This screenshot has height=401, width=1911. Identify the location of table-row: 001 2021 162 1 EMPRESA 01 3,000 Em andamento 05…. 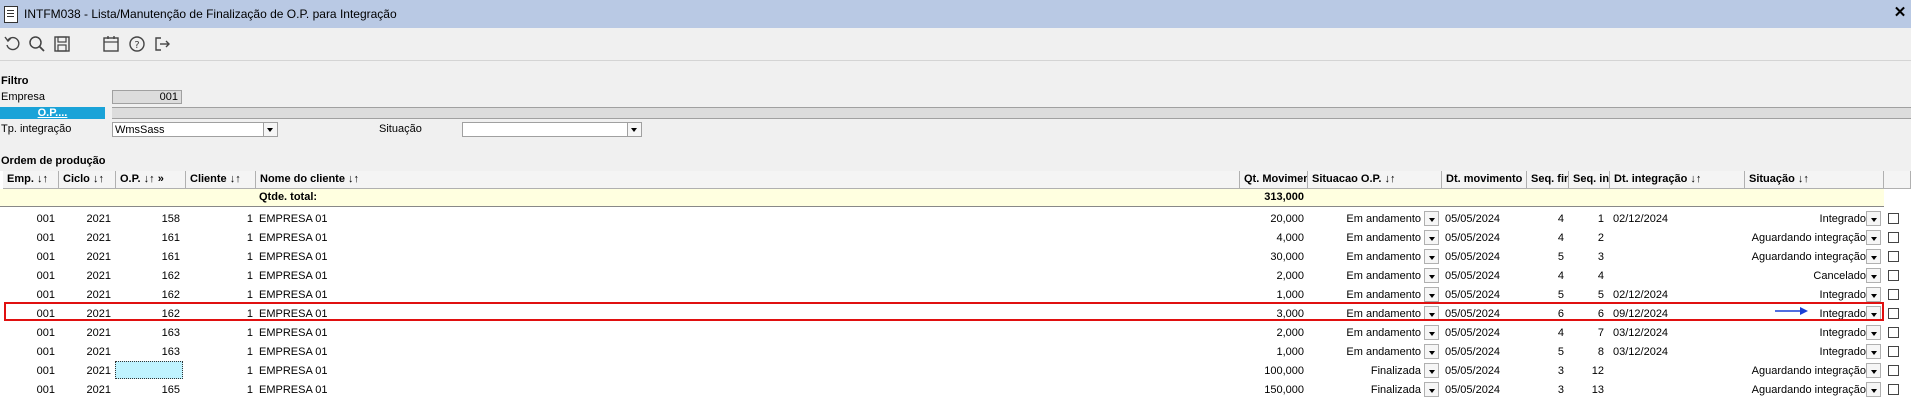
(955, 314).